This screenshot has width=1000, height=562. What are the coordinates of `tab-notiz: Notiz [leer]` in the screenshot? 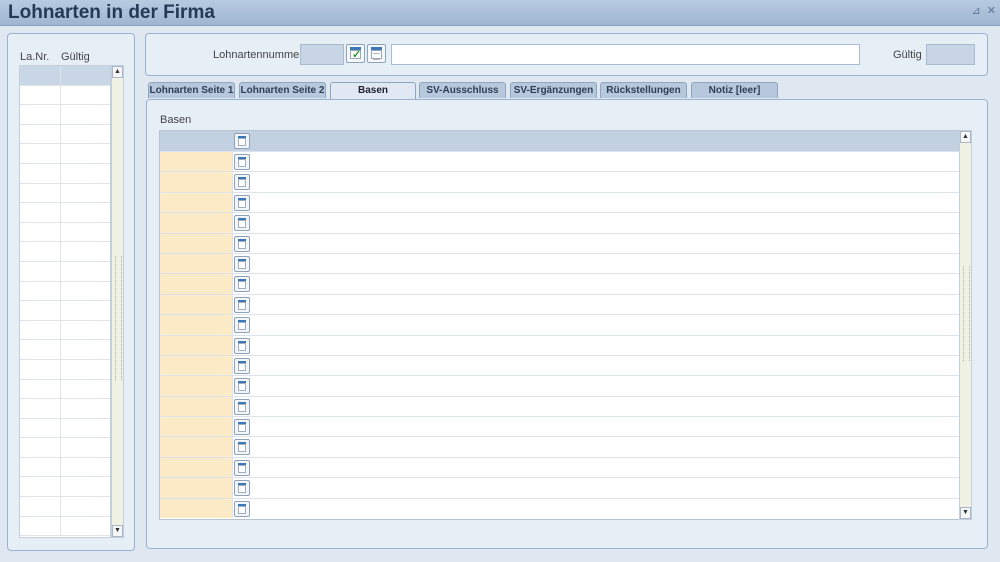 It's located at (734, 90).